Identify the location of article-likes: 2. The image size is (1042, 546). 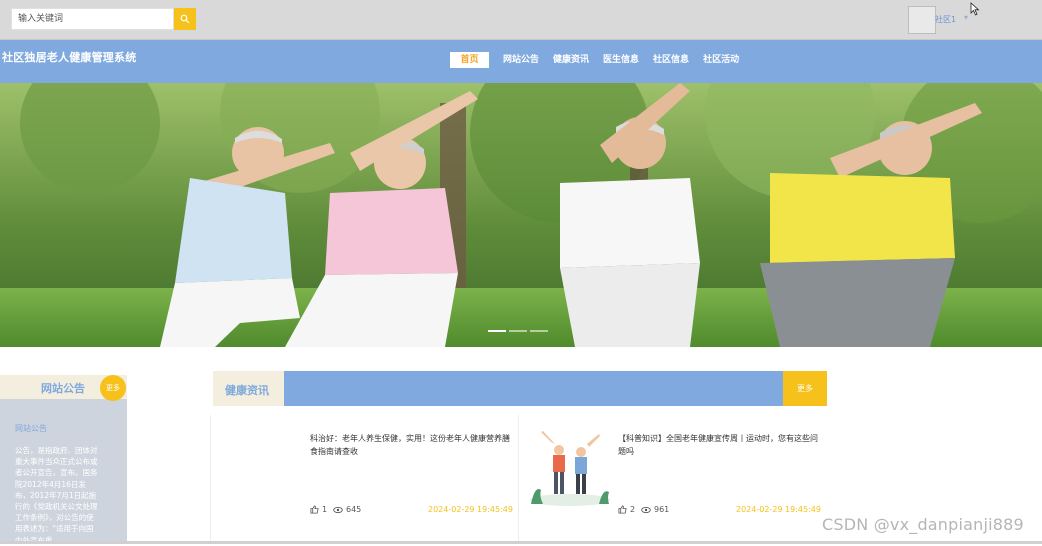
(626, 509).